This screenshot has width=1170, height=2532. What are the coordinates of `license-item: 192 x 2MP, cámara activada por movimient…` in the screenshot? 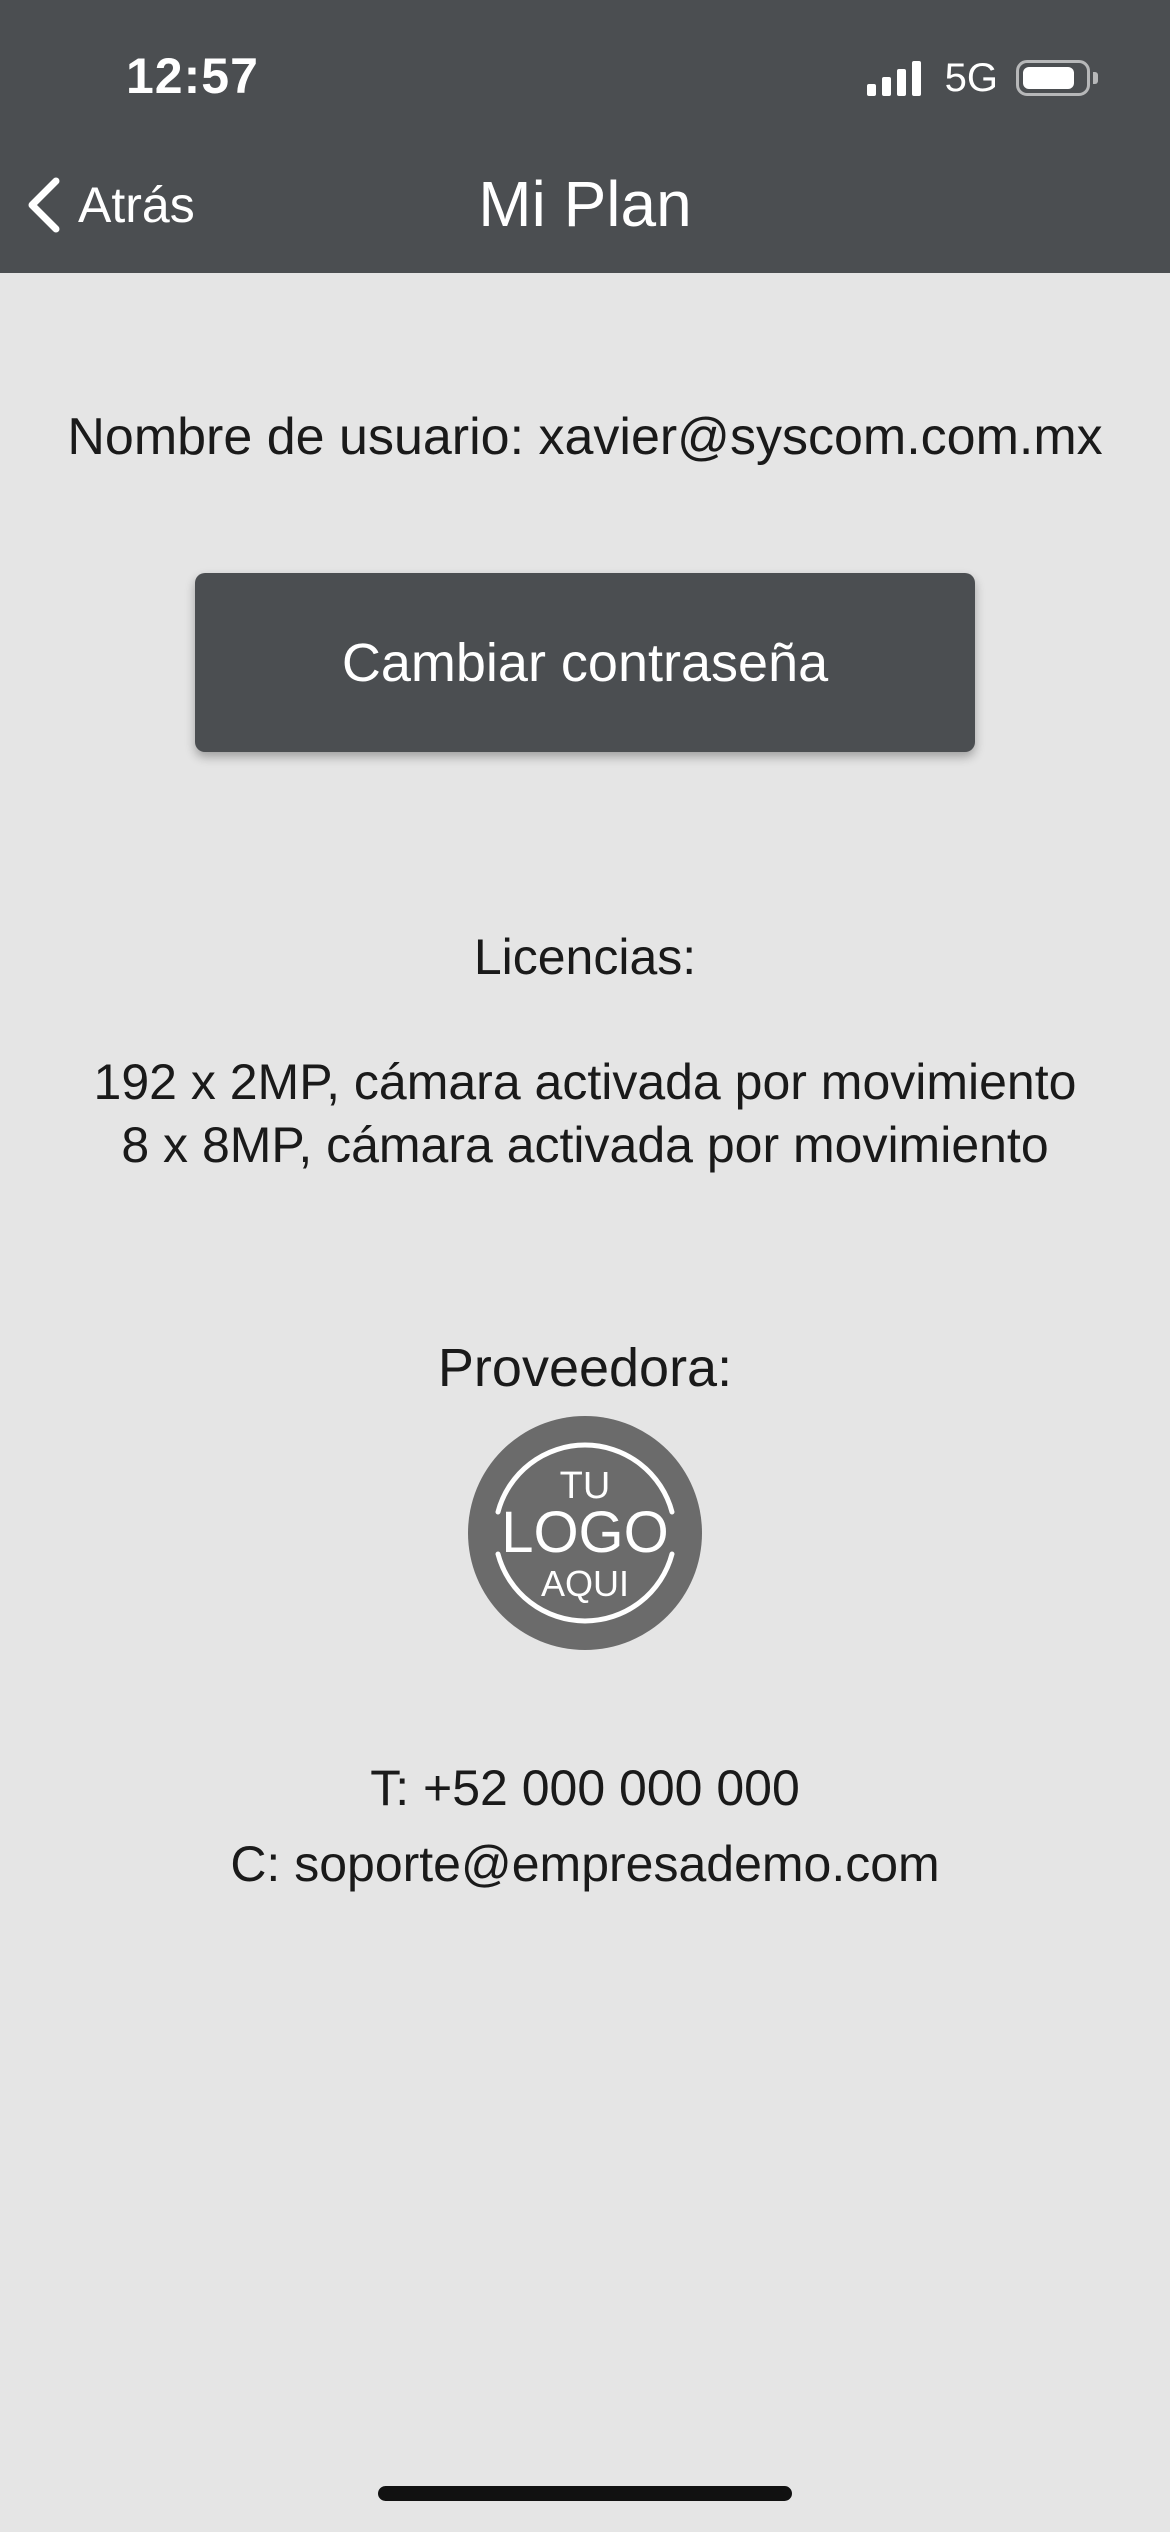 It's located at (585, 1082).